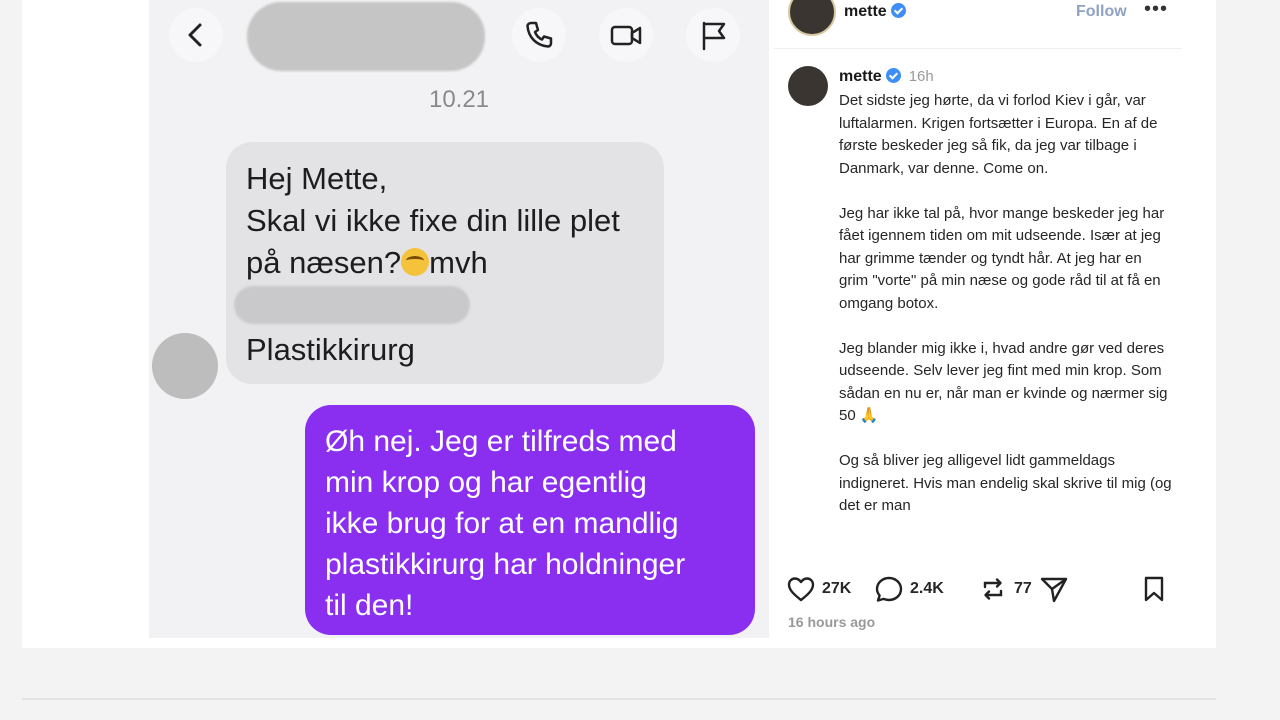  Describe the element at coordinates (927, 588) in the screenshot. I see `comment-count: 2.4K` at that location.